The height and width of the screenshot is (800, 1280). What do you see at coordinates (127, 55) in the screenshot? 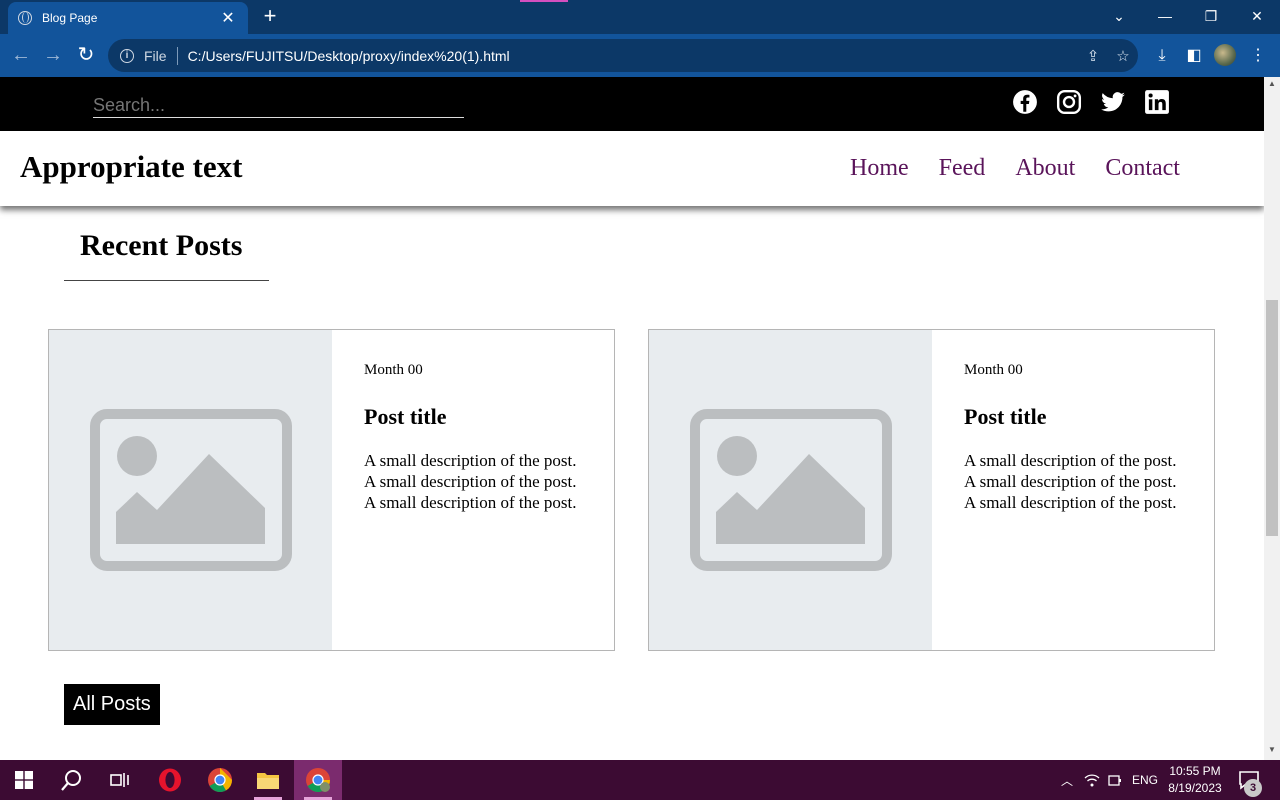
I see `info-icon: i` at bounding box center [127, 55].